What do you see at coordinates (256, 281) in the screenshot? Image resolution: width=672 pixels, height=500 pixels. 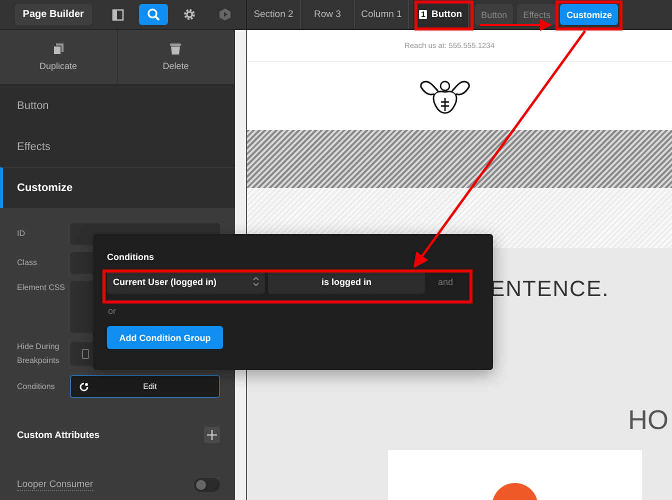 I see `chevron-updown-icon` at bounding box center [256, 281].